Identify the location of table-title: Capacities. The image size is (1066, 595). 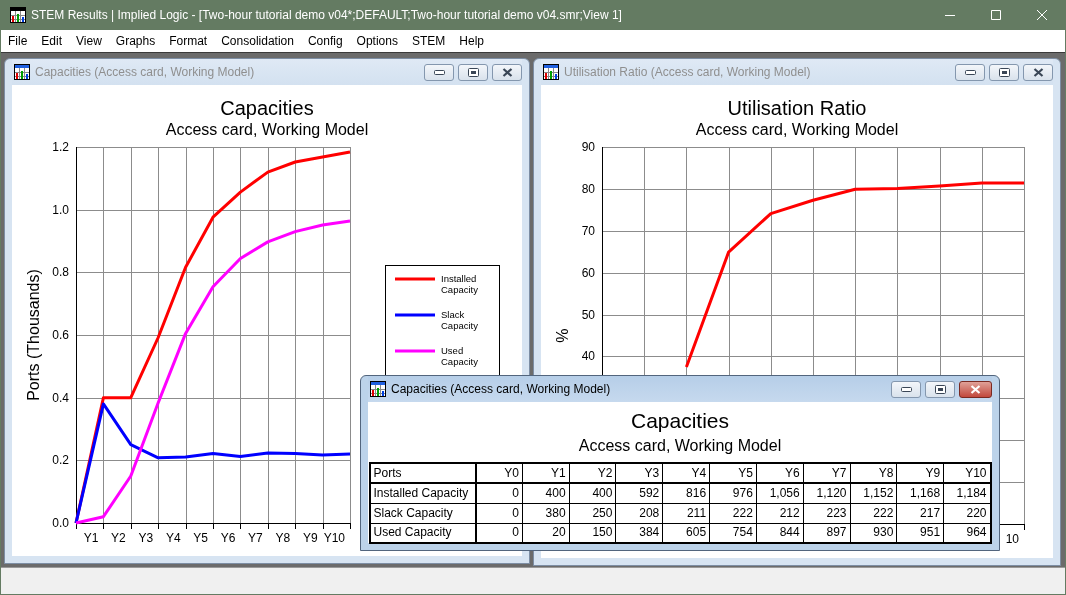
(680, 421).